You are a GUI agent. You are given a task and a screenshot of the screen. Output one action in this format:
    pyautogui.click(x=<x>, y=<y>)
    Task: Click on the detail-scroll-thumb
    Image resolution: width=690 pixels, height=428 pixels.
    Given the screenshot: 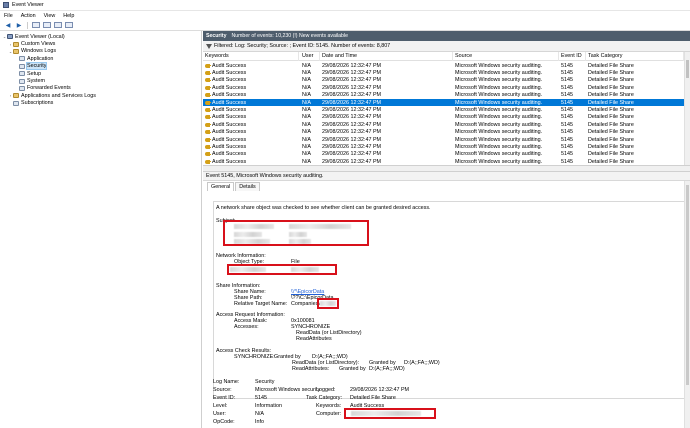 What is the action you would take?
    pyautogui.click(x=687, y=285)
    